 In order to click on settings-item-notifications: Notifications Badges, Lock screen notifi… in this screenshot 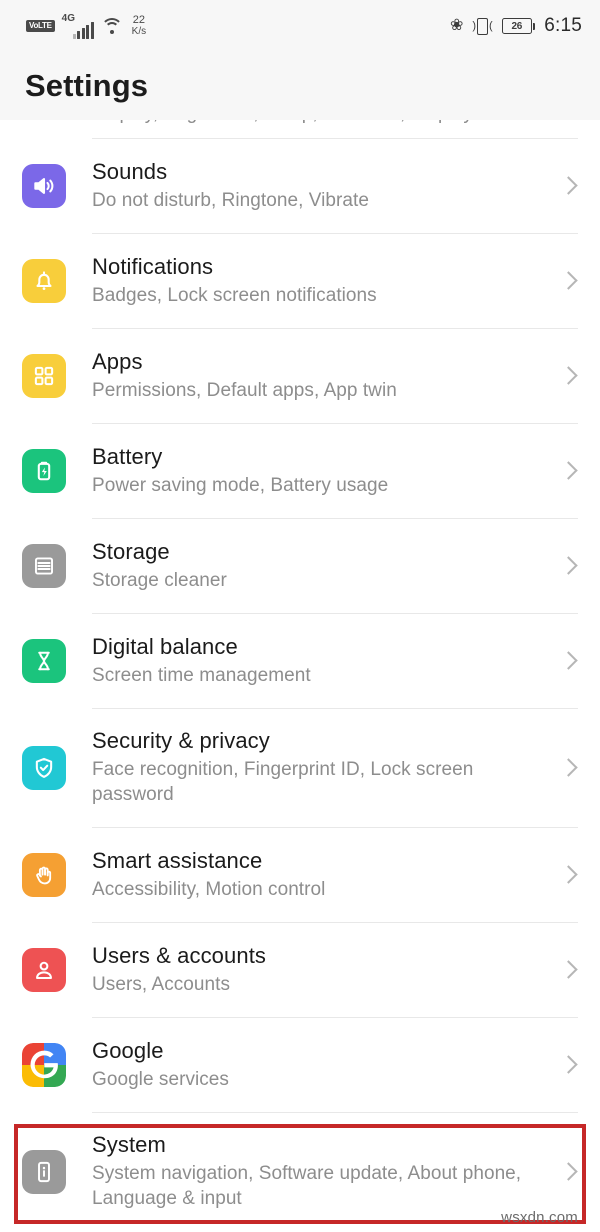, I will do `click(300, 281)`.